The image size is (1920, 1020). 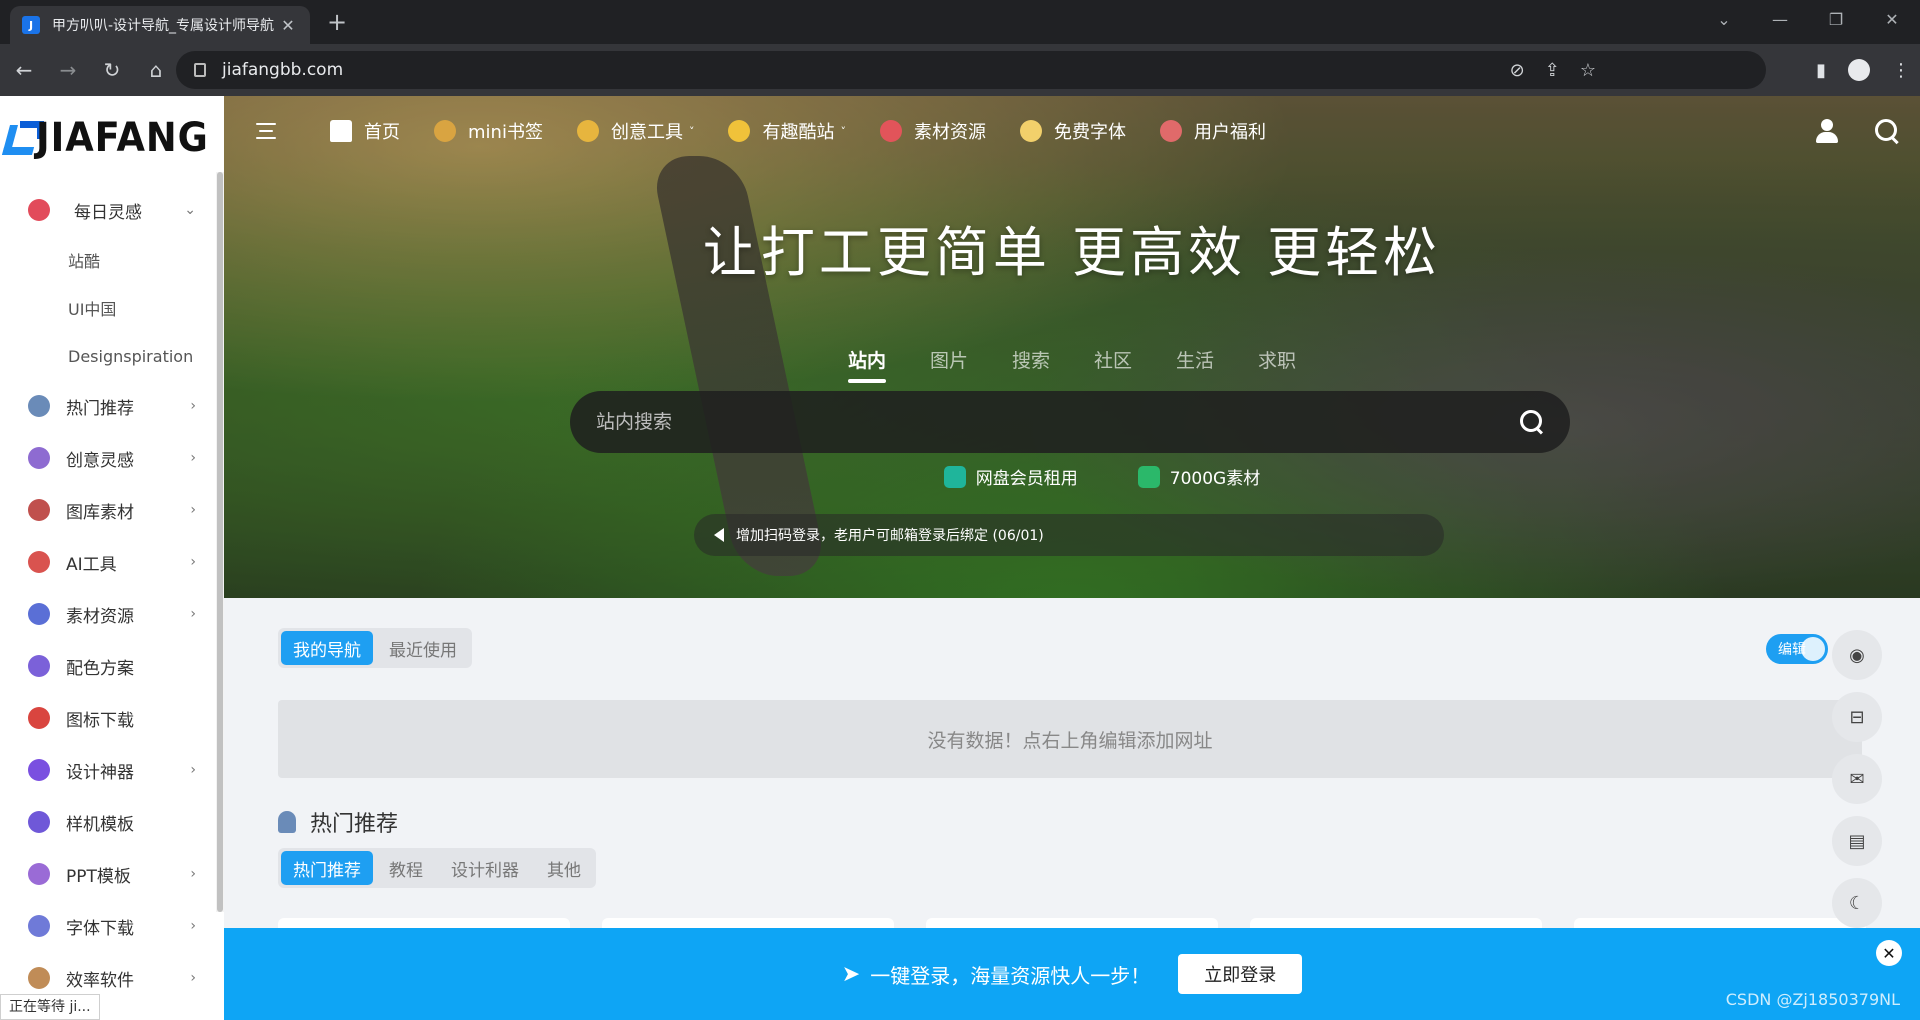 What do you see at coordinates (1010, 476) in the screenshot?
I see `quicklink-netdisk: 网盘会员租用` at bounding box center [1010, 476].